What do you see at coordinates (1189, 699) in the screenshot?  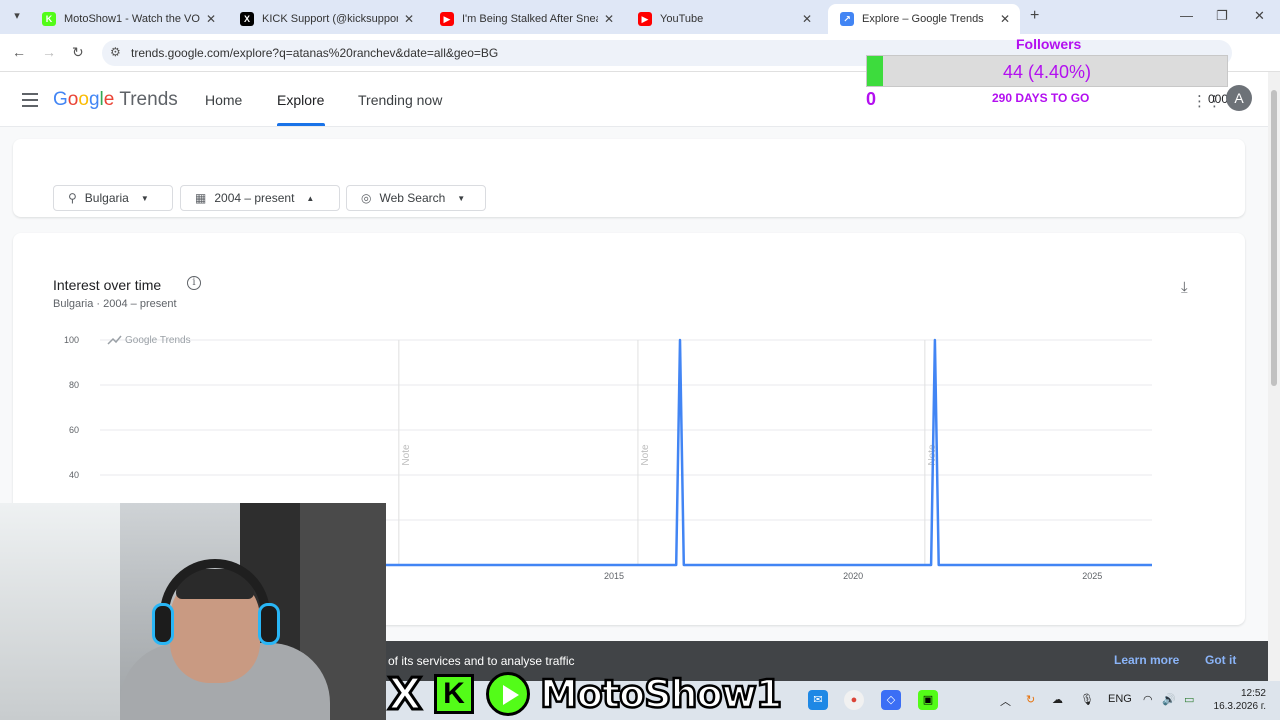 I see `battery-icon: ▭` at bounding box center [1189, 699].